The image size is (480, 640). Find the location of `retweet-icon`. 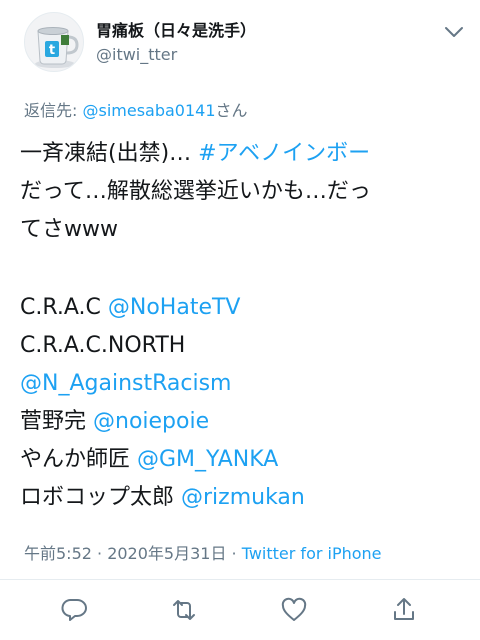

retweet-icon is located at coordinates (184, 610).